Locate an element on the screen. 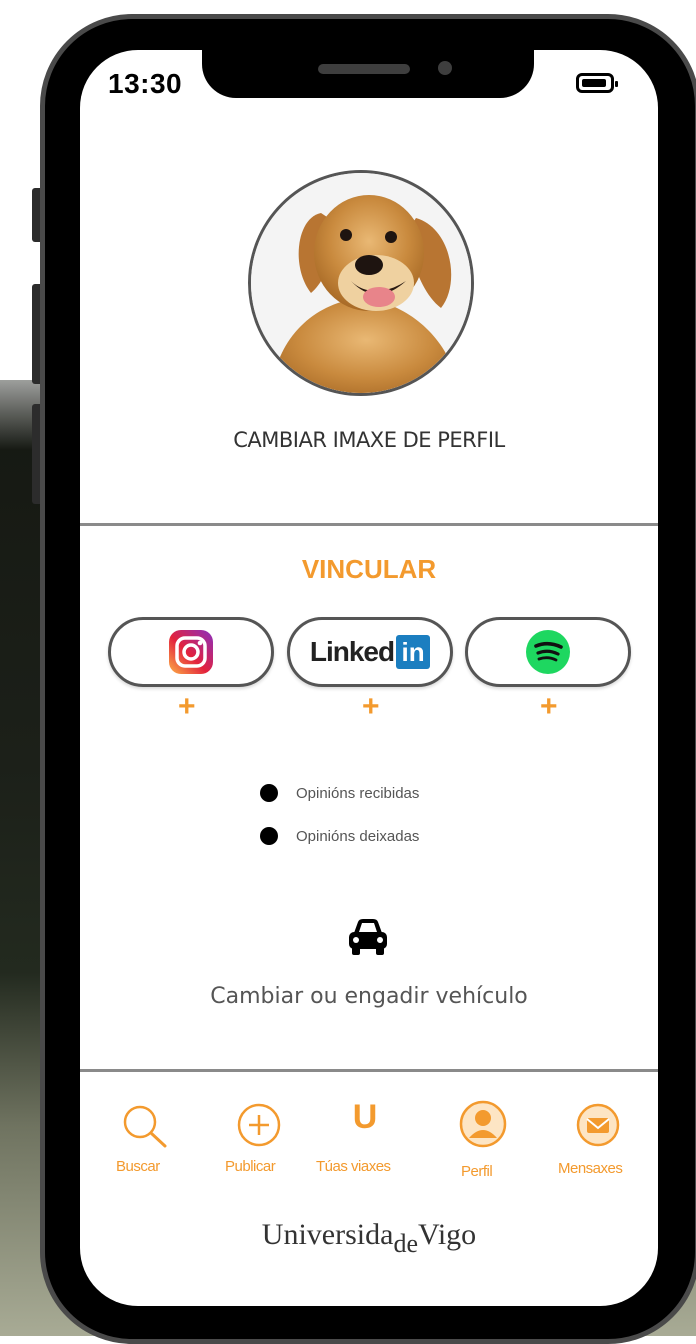  opinions-received-link: Opinións recibidas is located at coordinates (339, 793).